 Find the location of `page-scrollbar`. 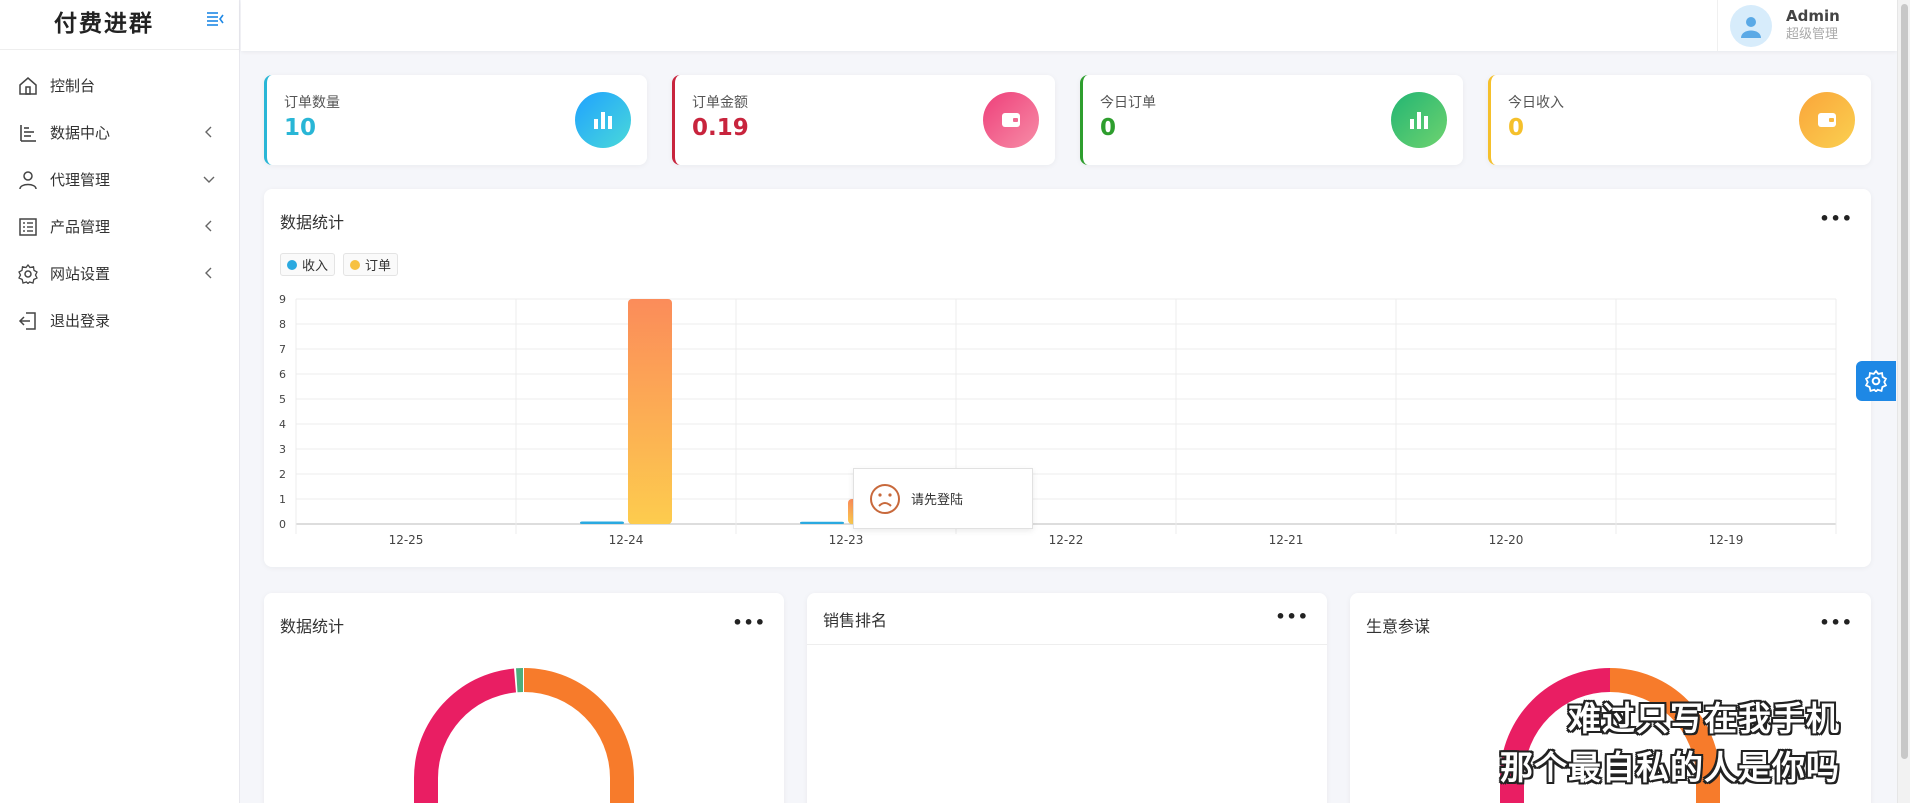

page-scrollbar is located at coordinates (1903, 401).